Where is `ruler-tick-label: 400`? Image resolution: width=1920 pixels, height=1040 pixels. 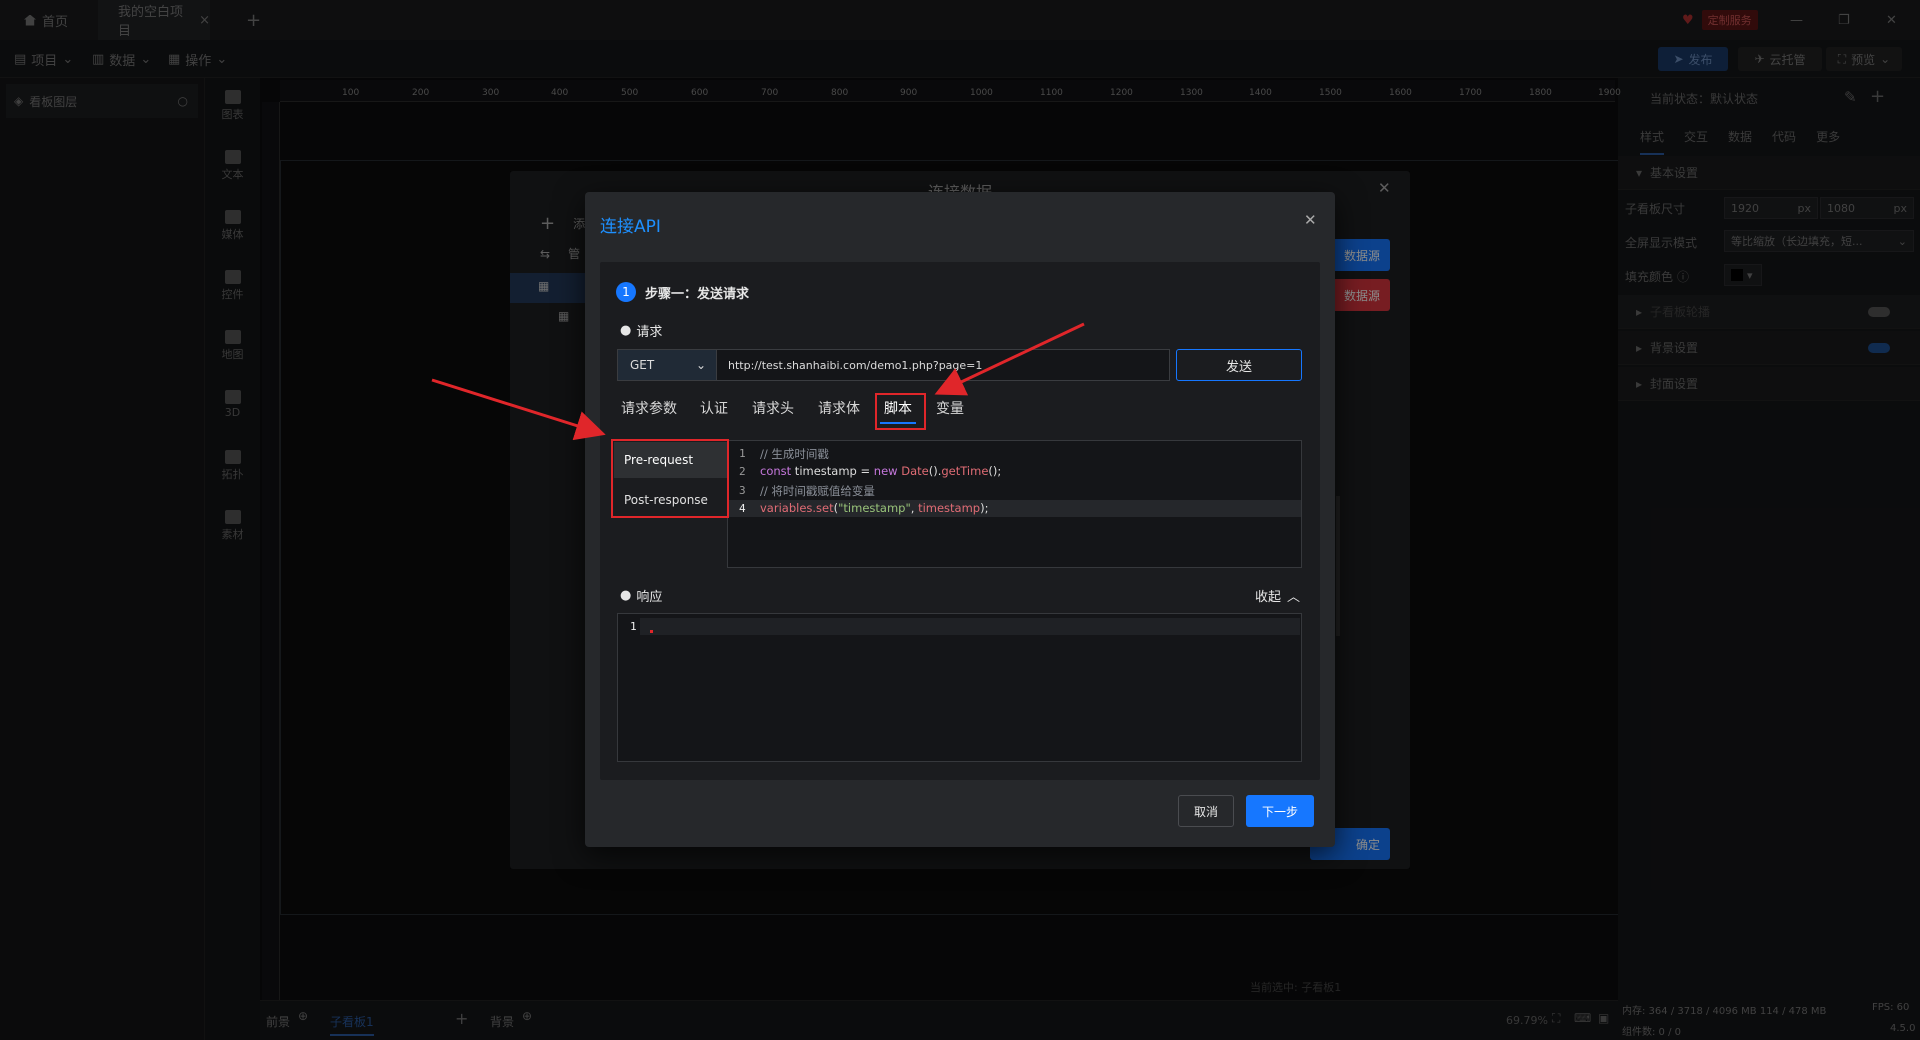 ruler-tick-label: 400 is located at coordinates (560, 93).